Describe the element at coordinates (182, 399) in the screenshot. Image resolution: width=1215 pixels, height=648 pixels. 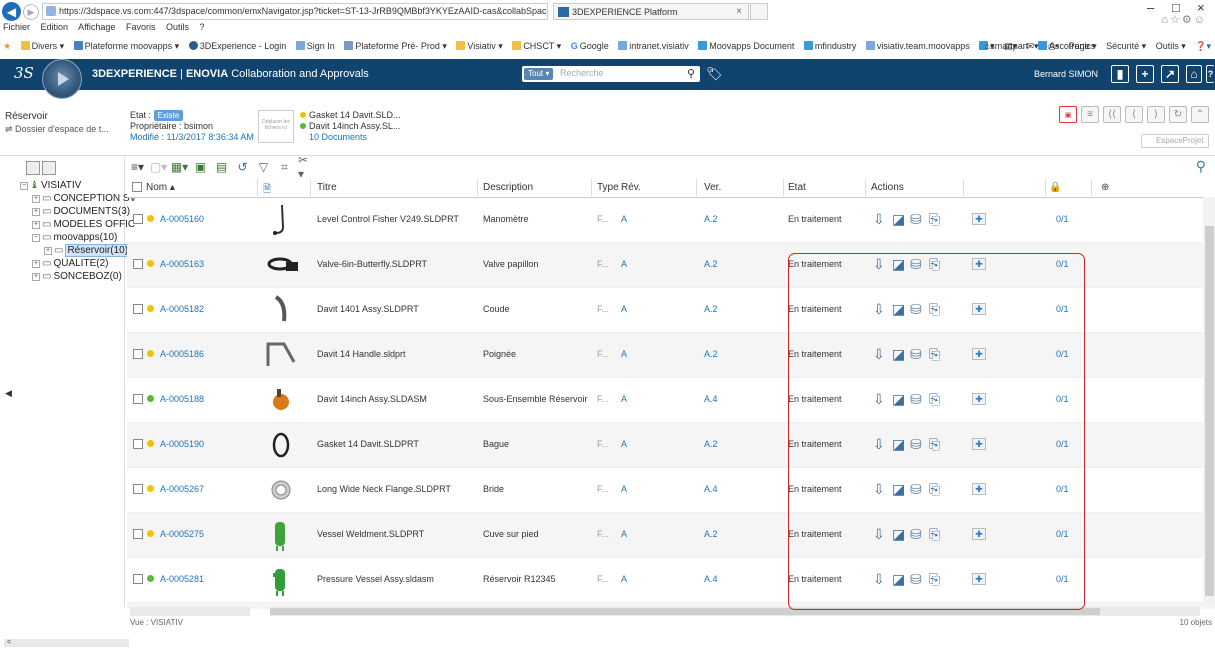
I see `document-name-link: A-0005188` at that location.